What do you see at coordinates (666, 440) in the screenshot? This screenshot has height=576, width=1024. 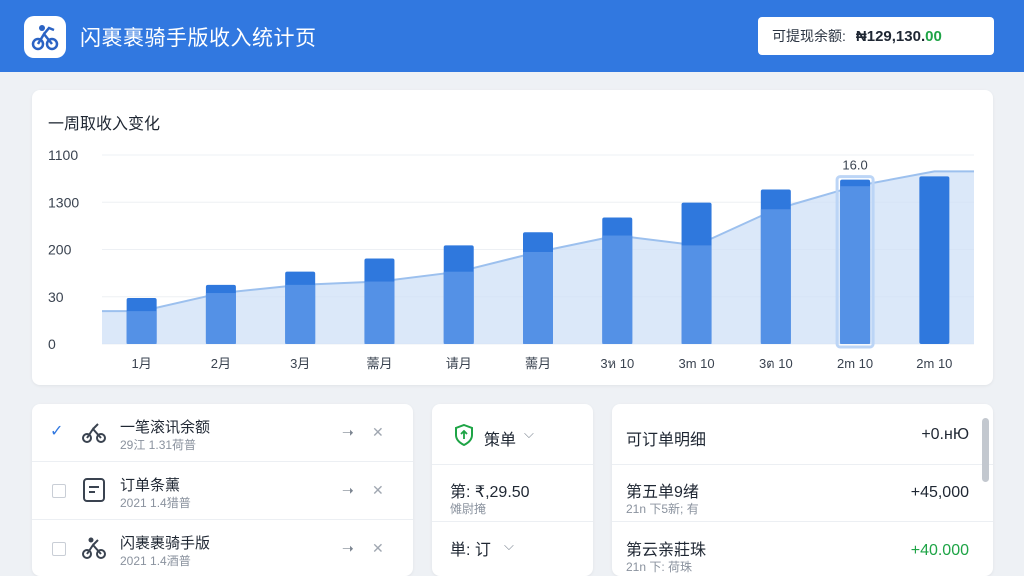 I see `detail-title: 可订单明细` at bounding box center [666, 440].